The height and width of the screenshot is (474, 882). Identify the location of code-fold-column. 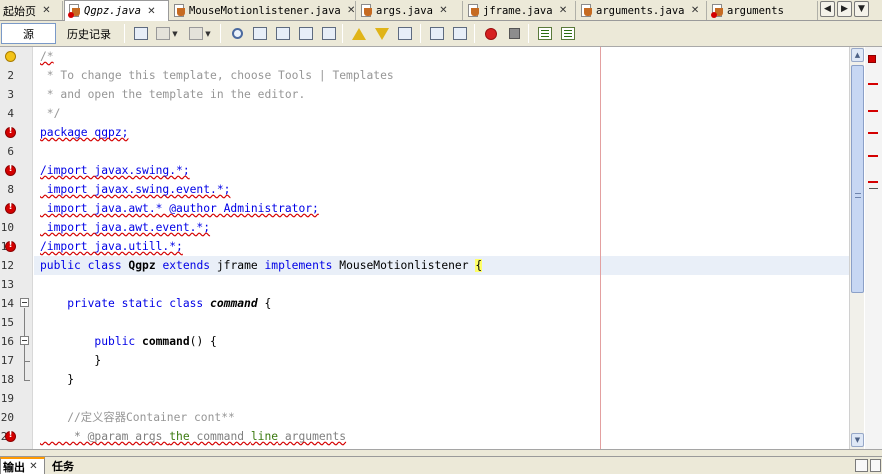
(25, 248).